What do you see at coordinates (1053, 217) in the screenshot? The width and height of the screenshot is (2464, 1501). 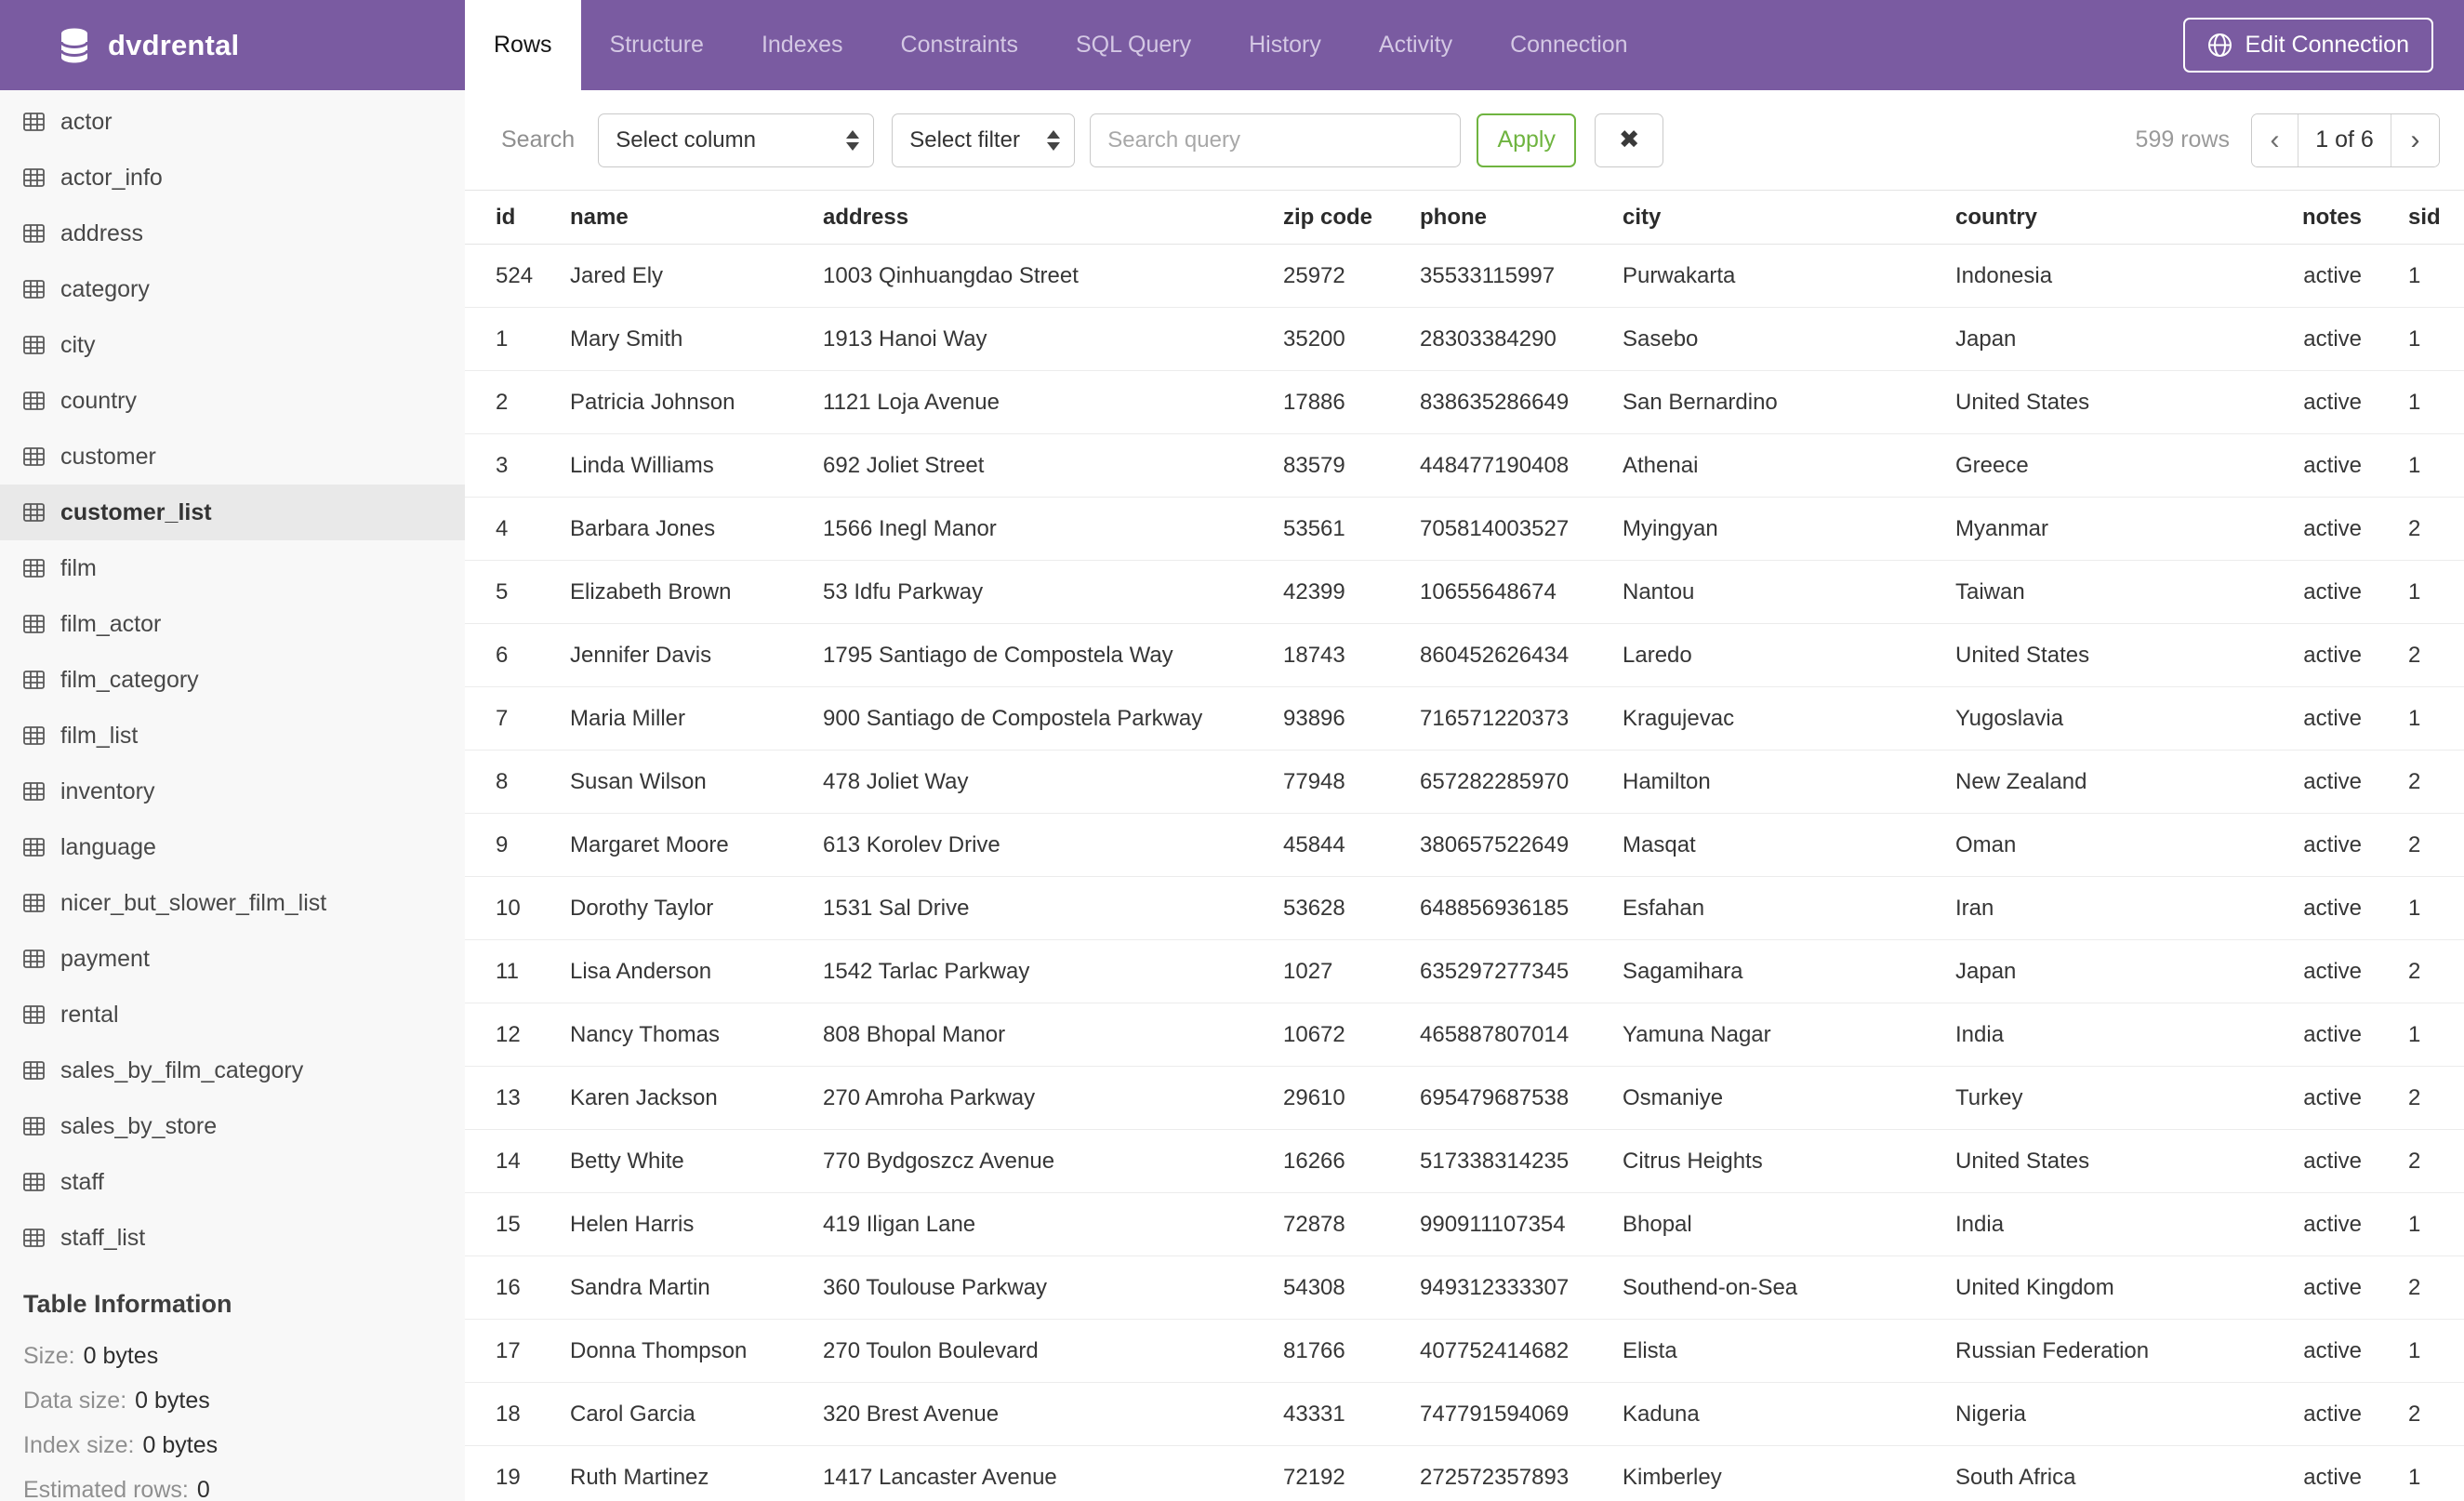 I see `column-header-address: address` at bounding box center [1053, 217].